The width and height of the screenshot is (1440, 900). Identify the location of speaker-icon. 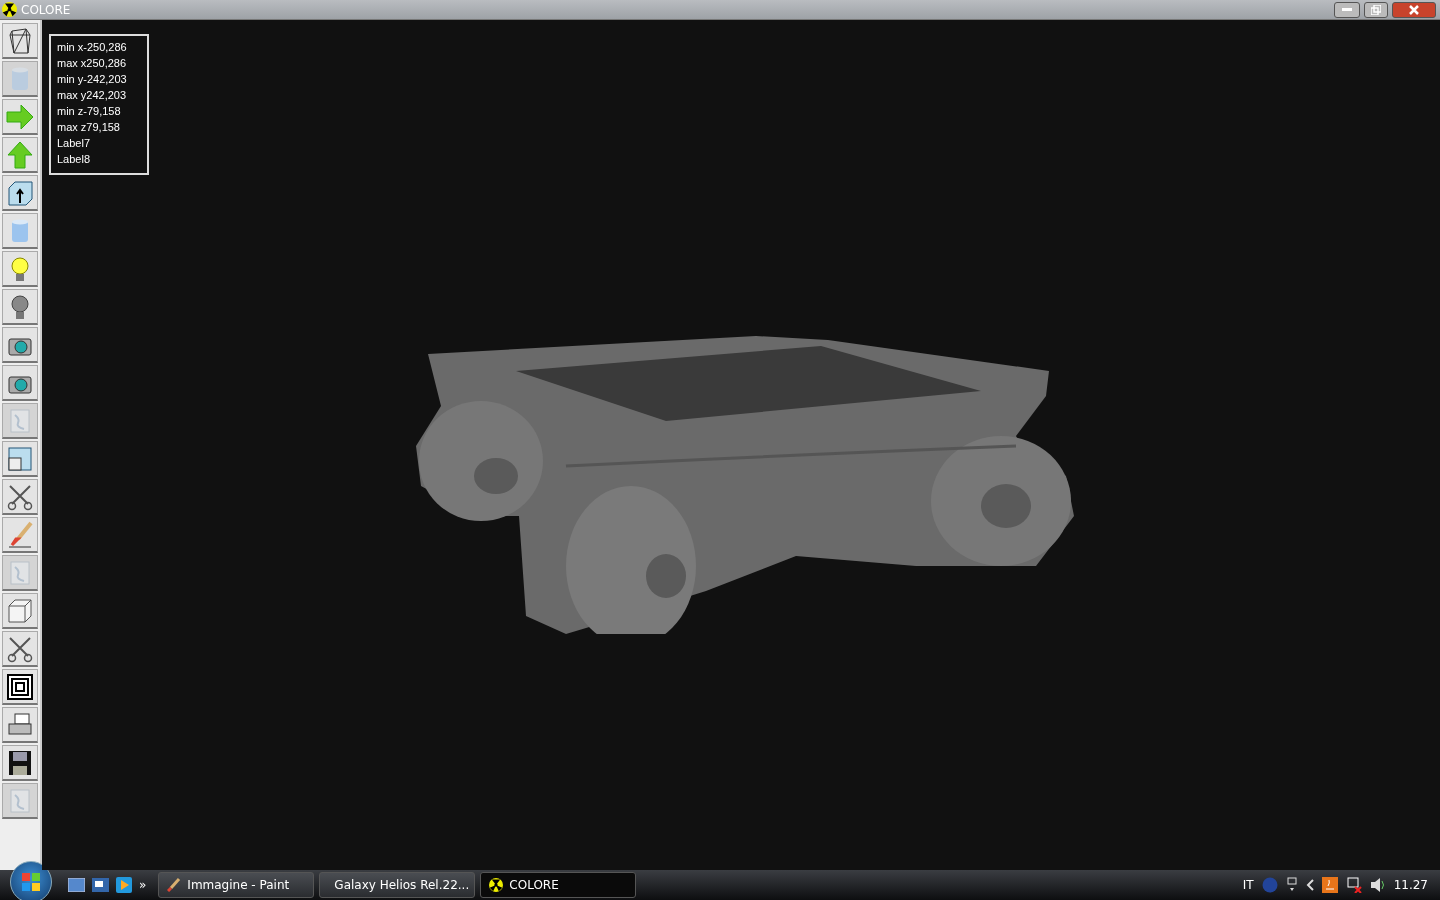
(1377, 885).